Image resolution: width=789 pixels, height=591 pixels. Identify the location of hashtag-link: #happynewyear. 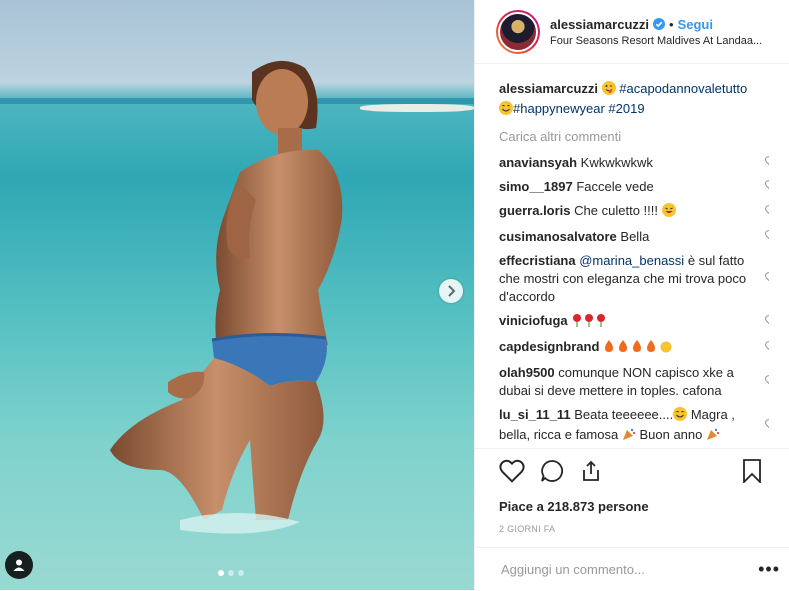
(559, 108).